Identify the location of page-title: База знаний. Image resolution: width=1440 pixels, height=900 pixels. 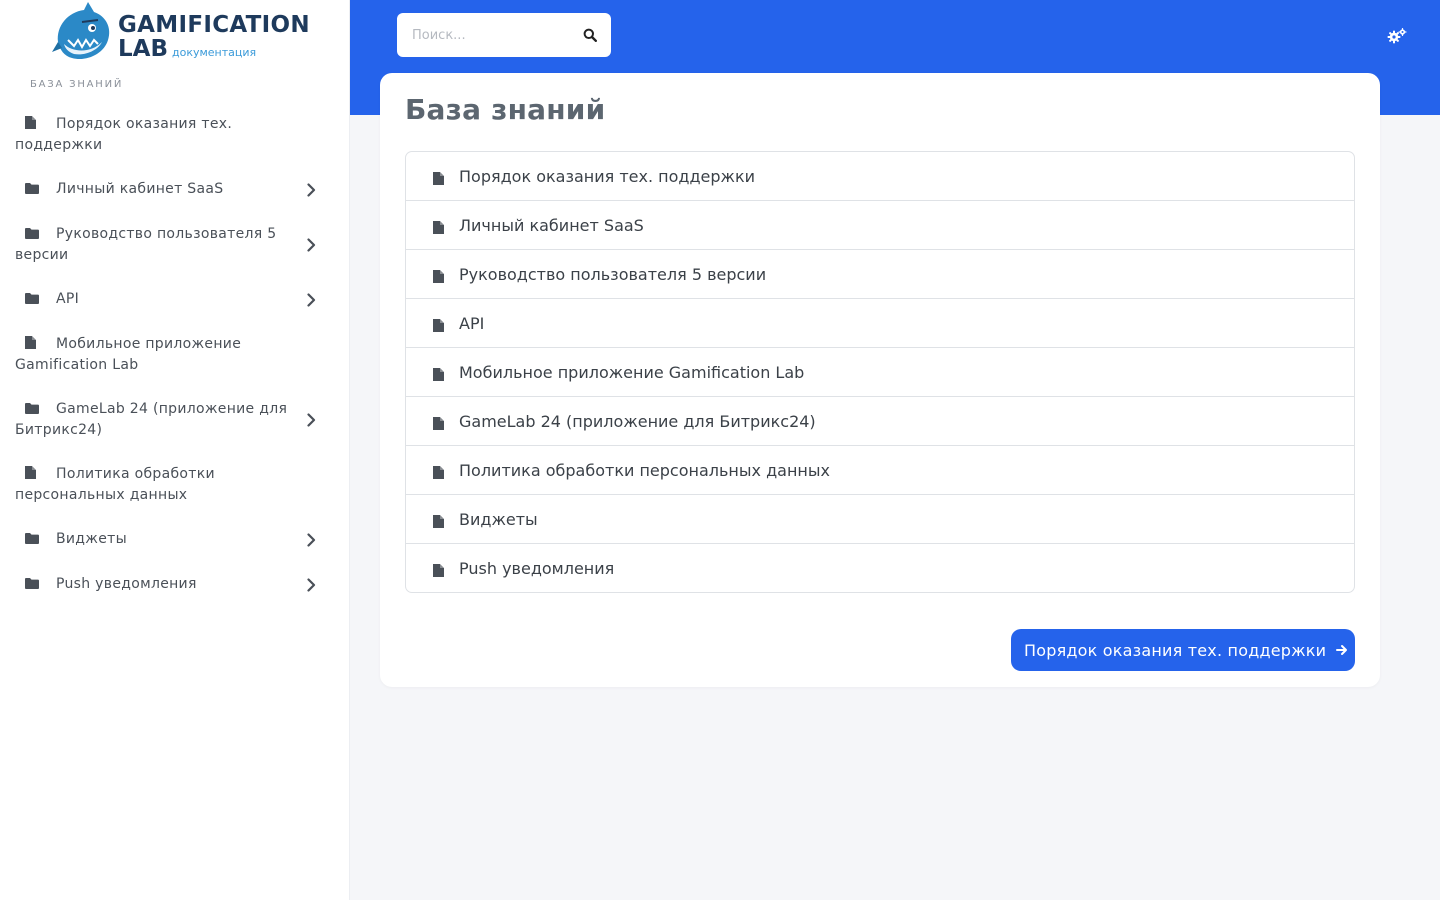
(505, 109).